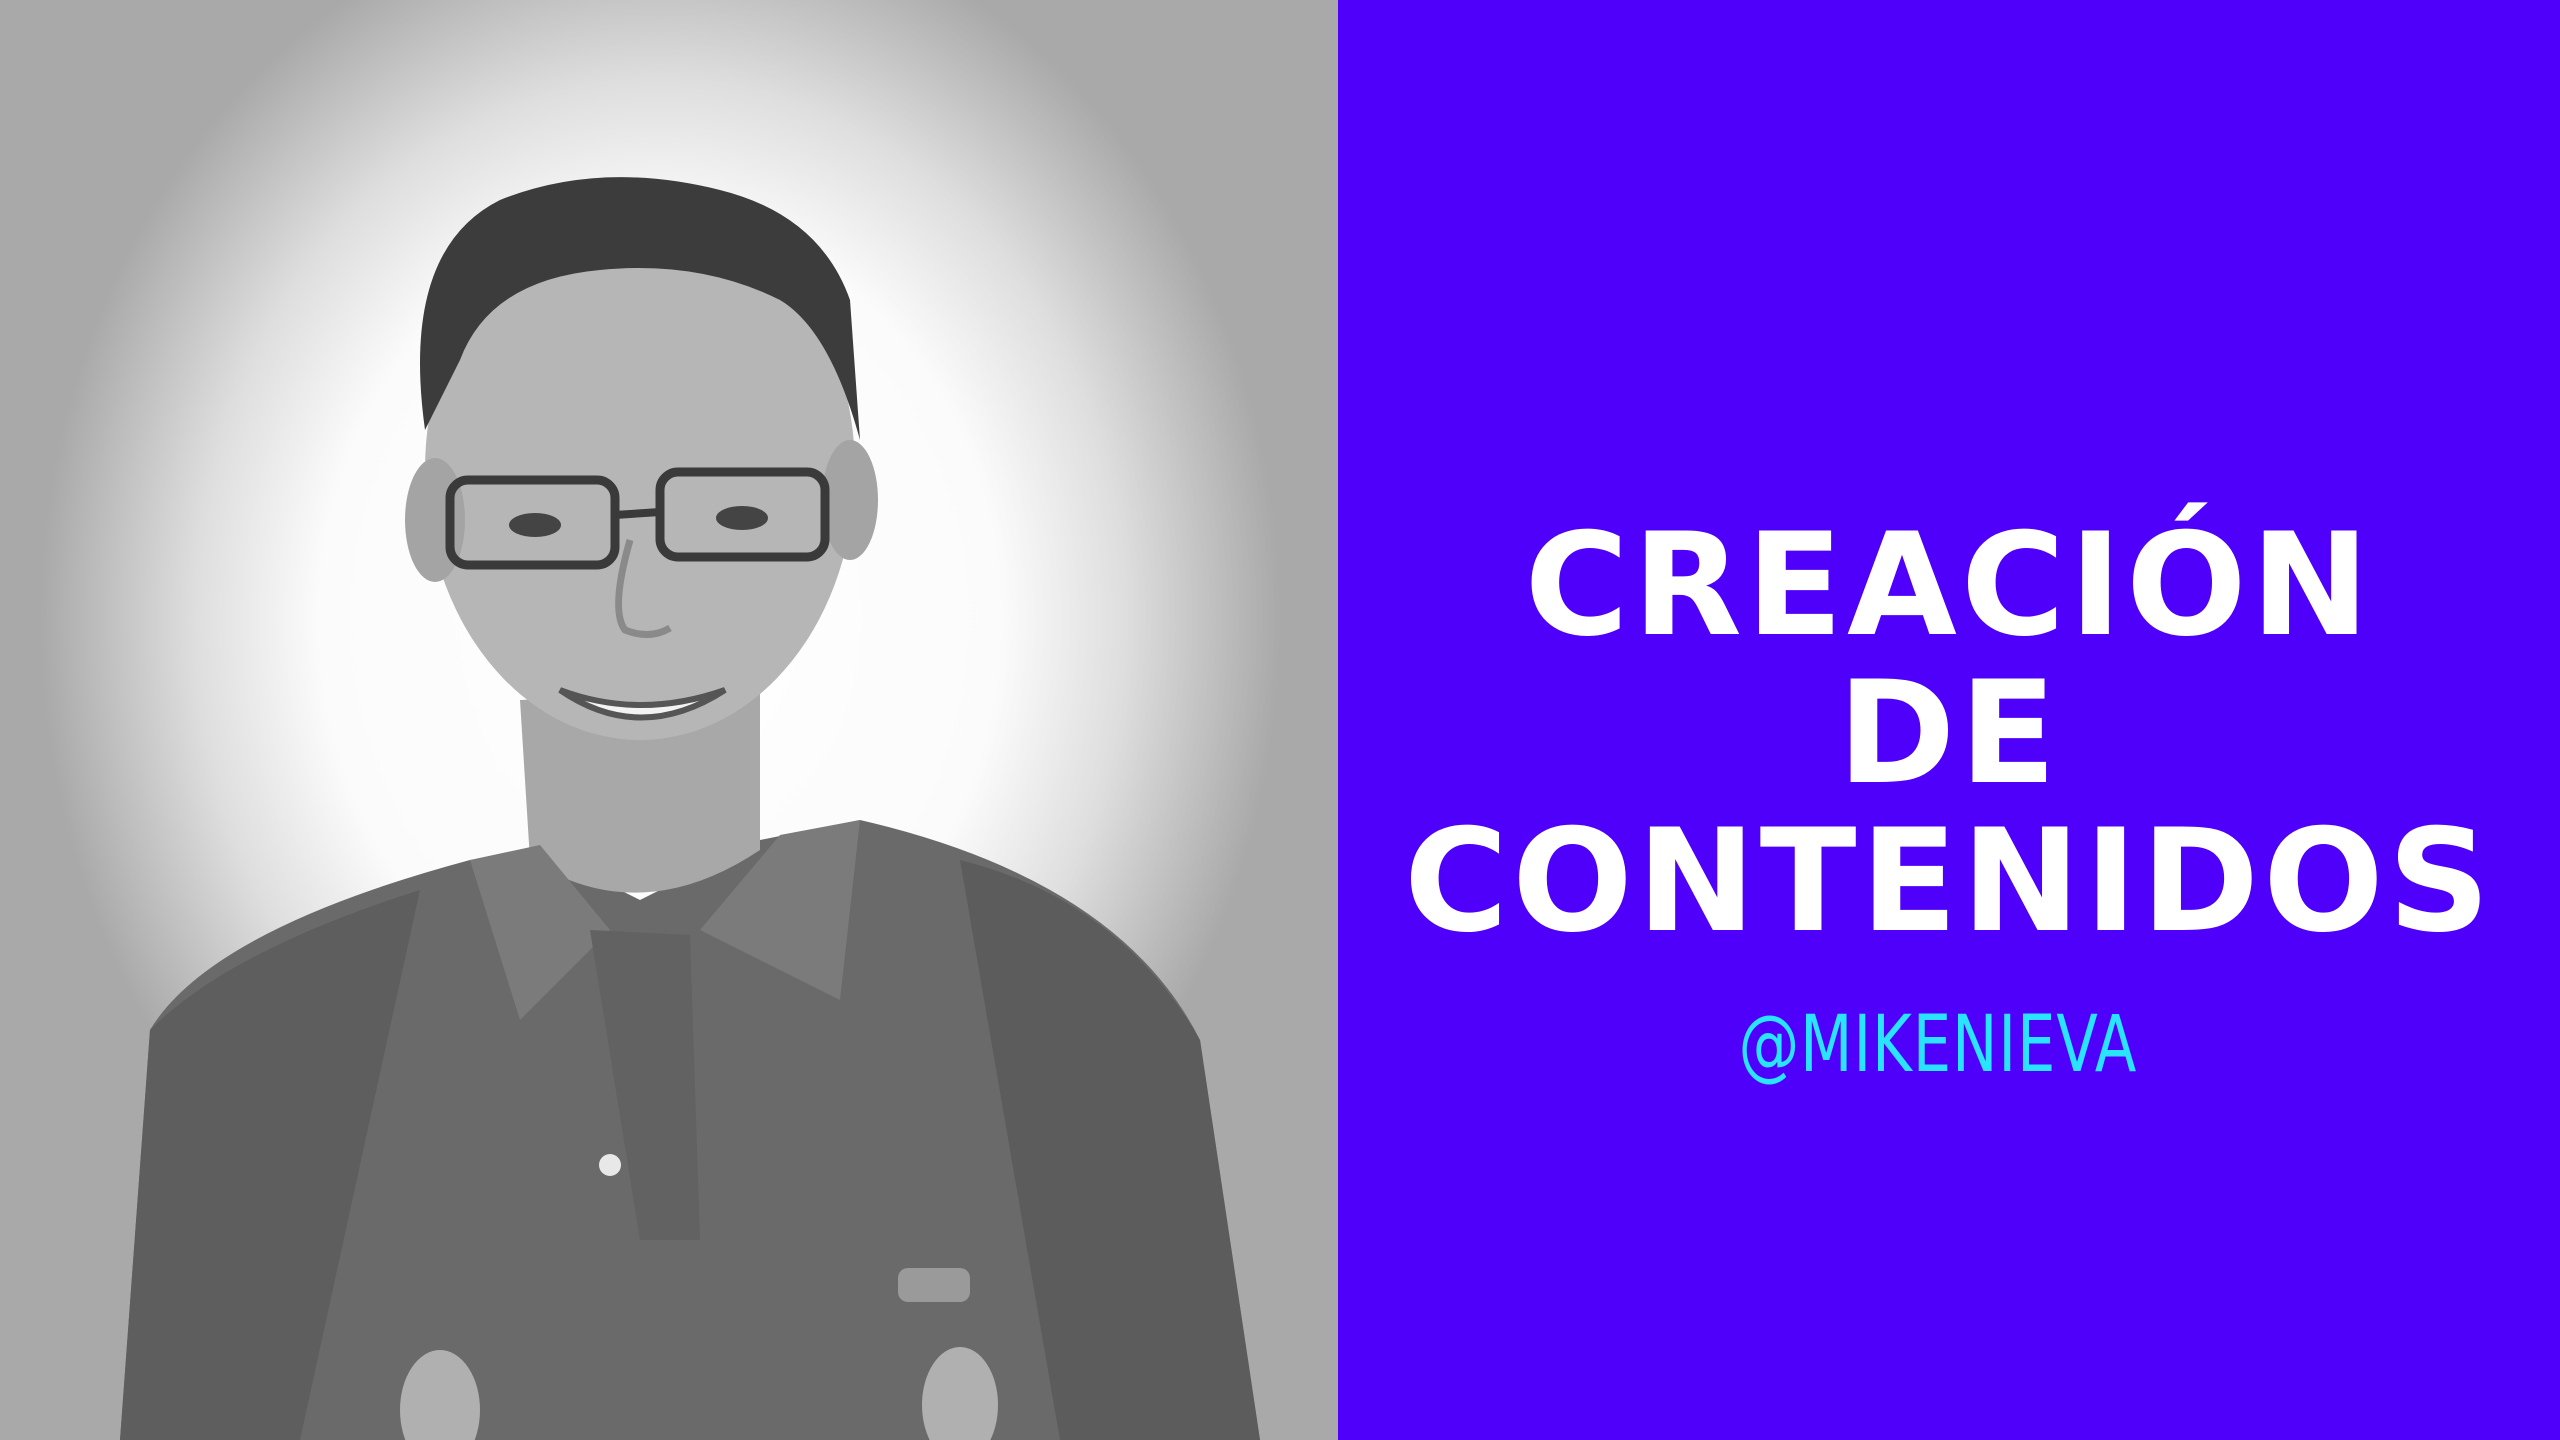 The width and height of the screenshot is (2560, 1440). What do you see at coordinates (934, 1285) in the screenshot?
I see `shirt-logo` at bounding box center [934, 1285].